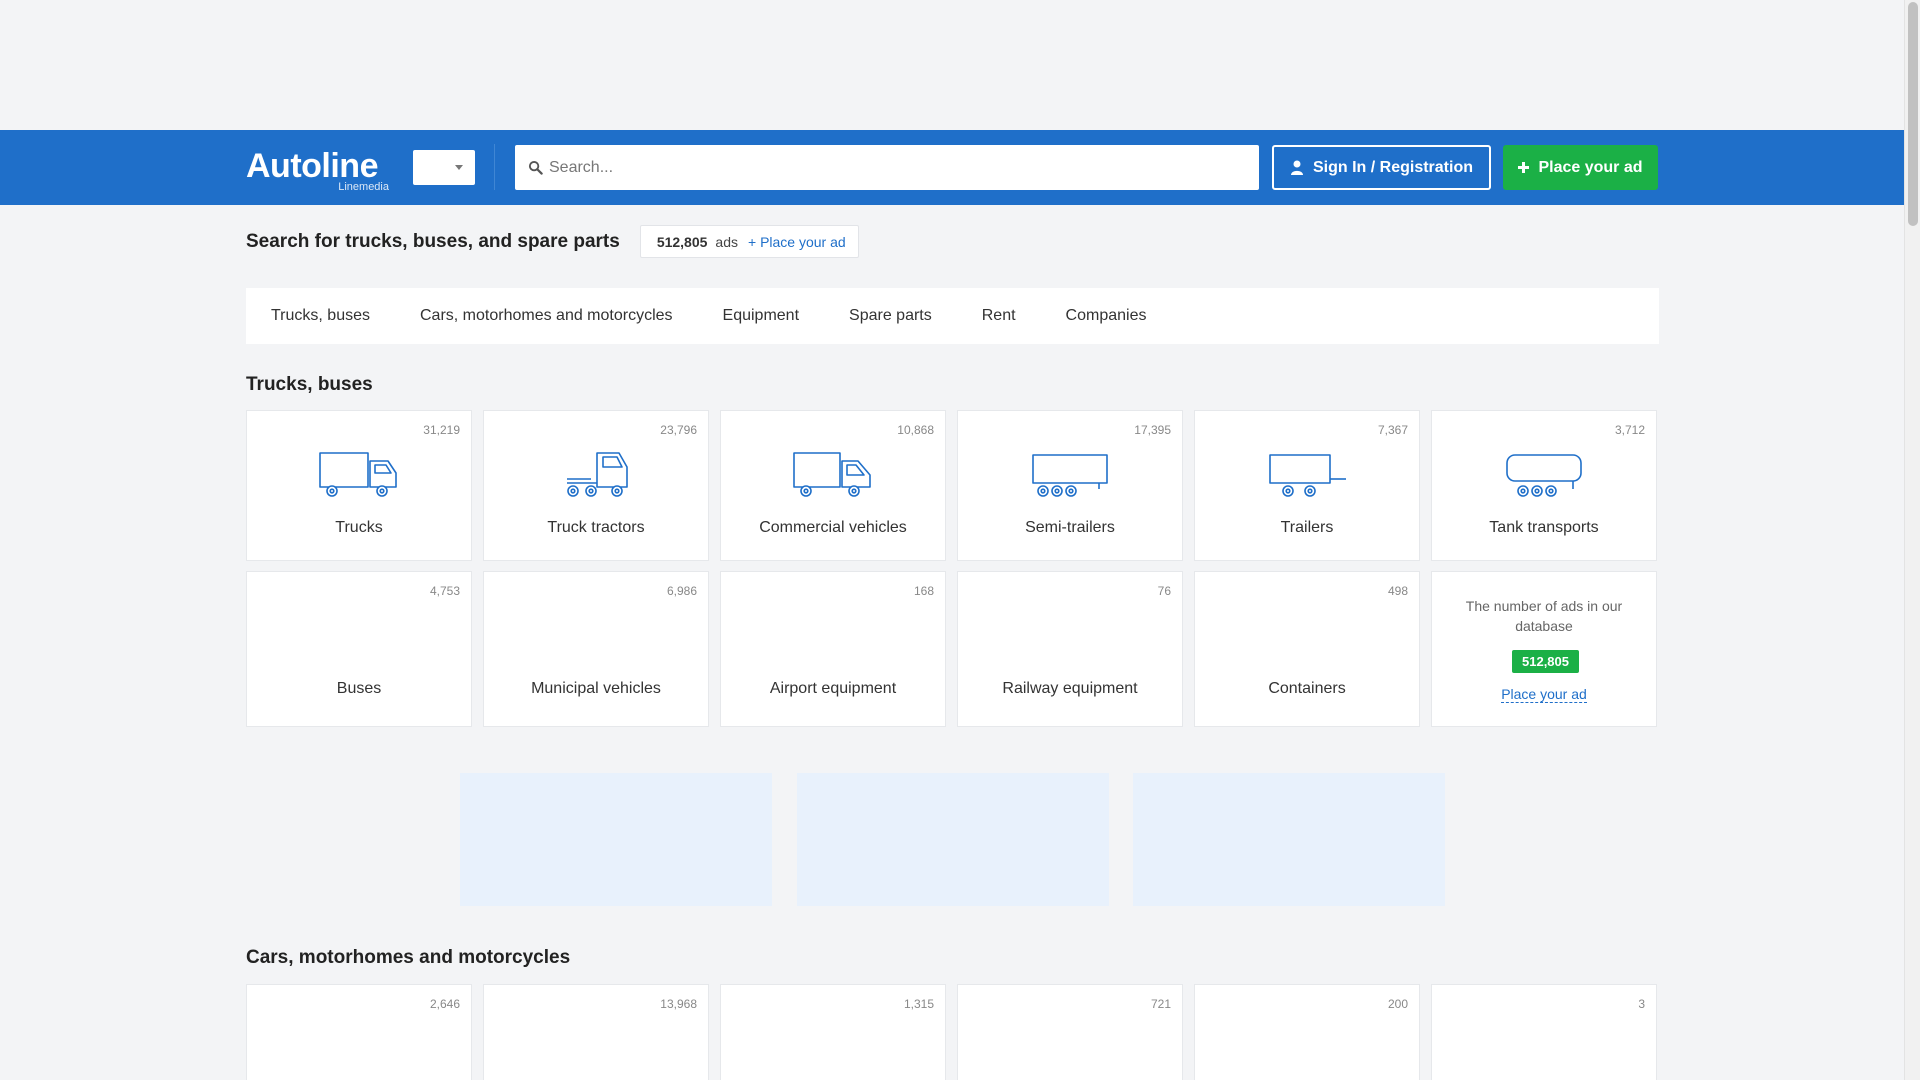 The image size is (1920, 1080). I want to click on section-title-trucks: Trucks, buses, so click(309, 384).